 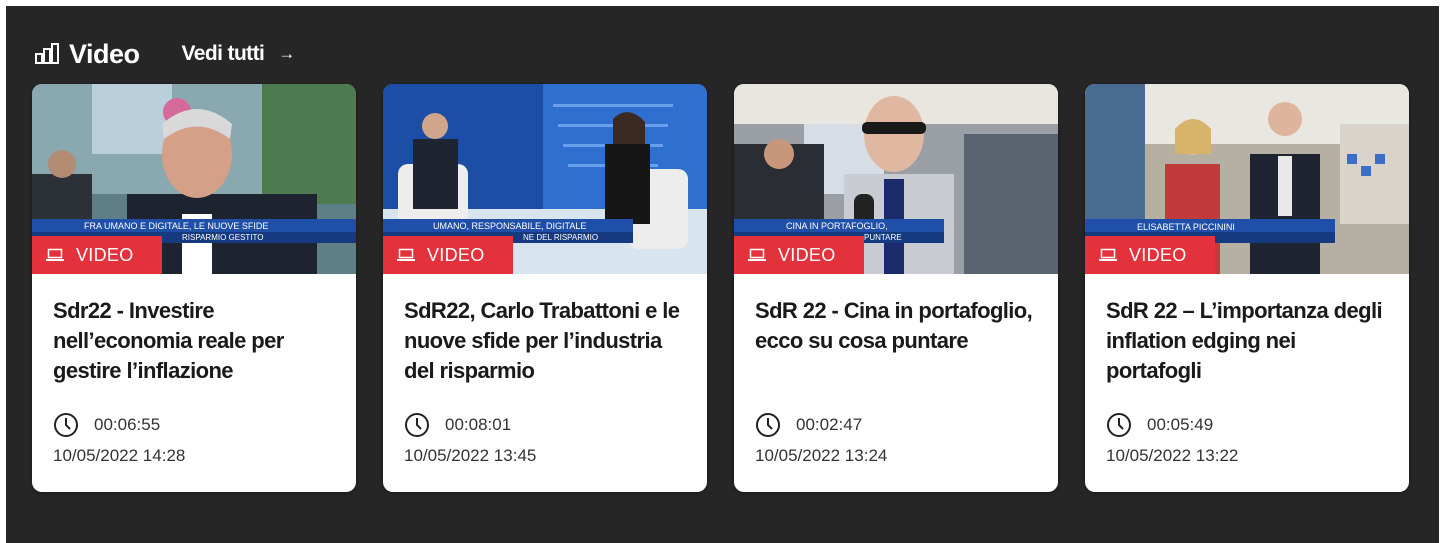 I want to click on section-header: Video Vedi tutti →, so click(x=164, y=54).